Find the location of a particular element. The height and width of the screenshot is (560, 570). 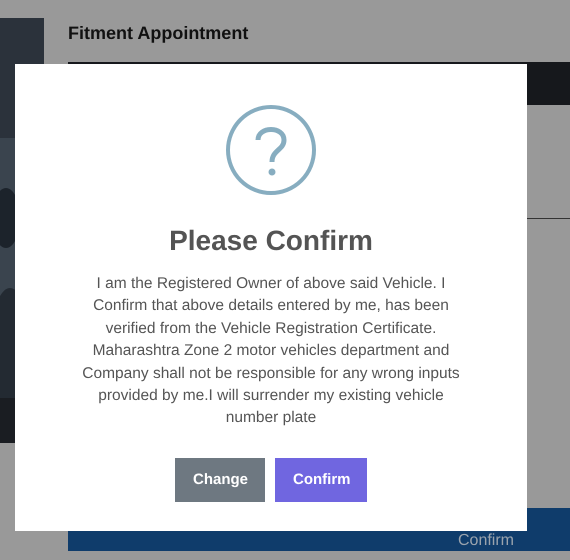

dialog-title: Please Confirm is located at coordinates (271, 241).